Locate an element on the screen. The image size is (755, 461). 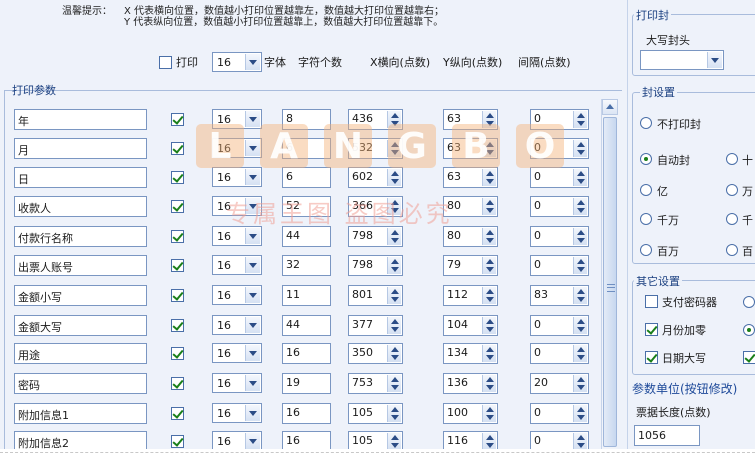
qianwan-radio is located at coordinates (646, 219).